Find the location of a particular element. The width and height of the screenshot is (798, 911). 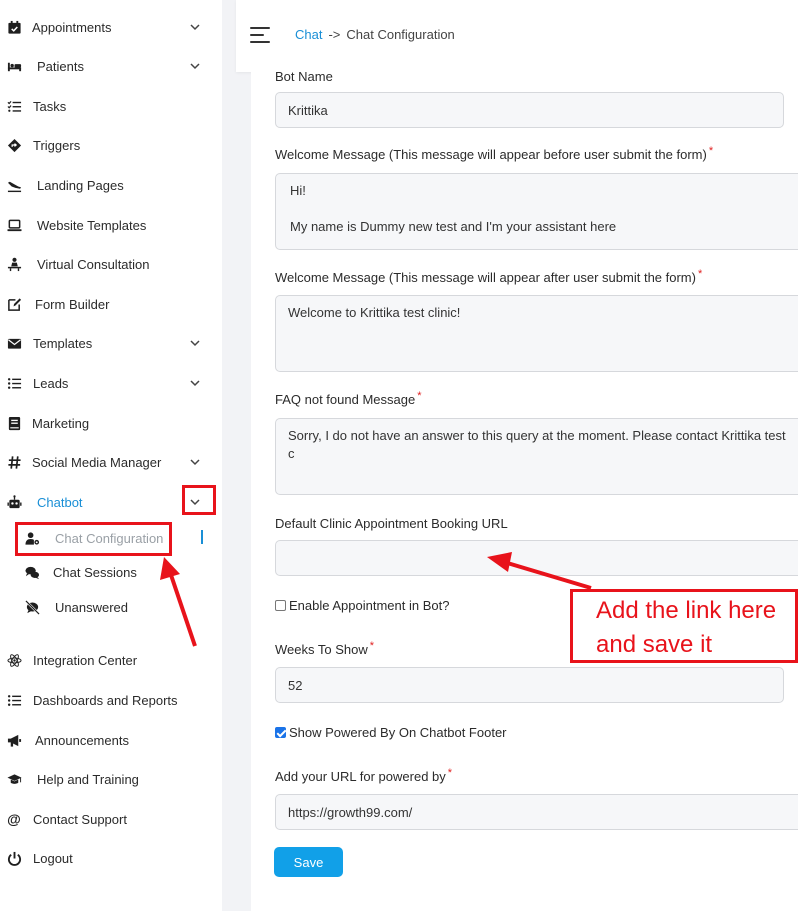

sidebar-item-appointments: Appointments is located at coordinates (111, 27).